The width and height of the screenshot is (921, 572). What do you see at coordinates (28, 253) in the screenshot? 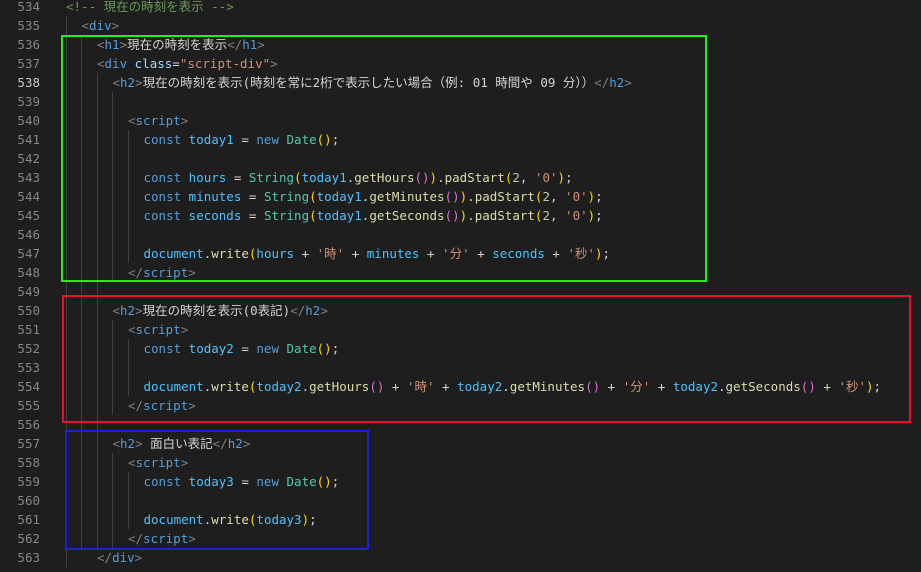
I see `line-number: 547` at bounding box center [28, 253].